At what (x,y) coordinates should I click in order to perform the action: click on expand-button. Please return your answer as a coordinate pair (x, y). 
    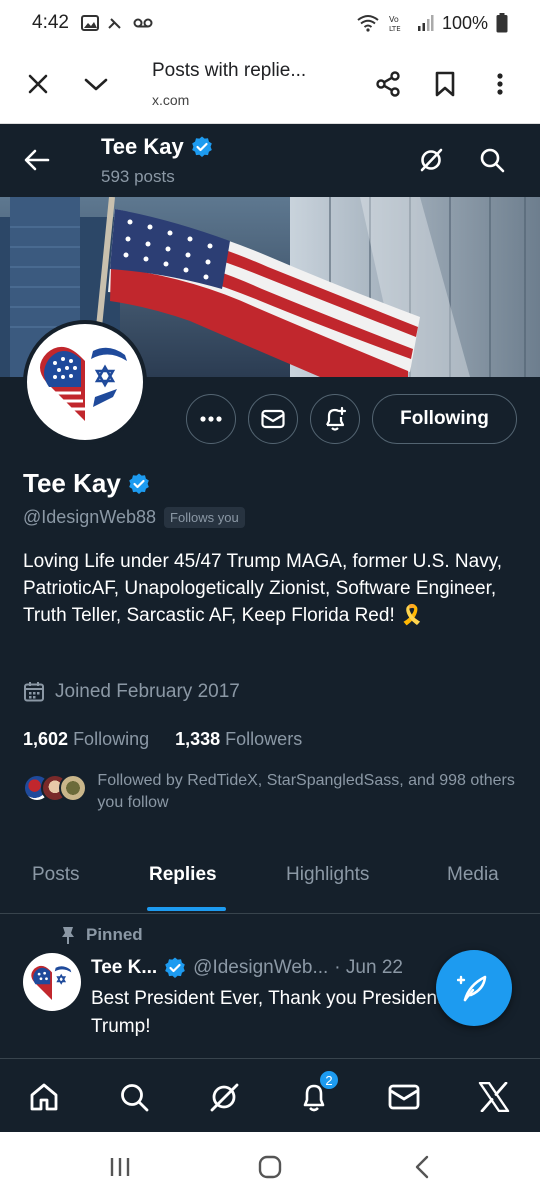
    Looking at the image, I should click on (96, 84).